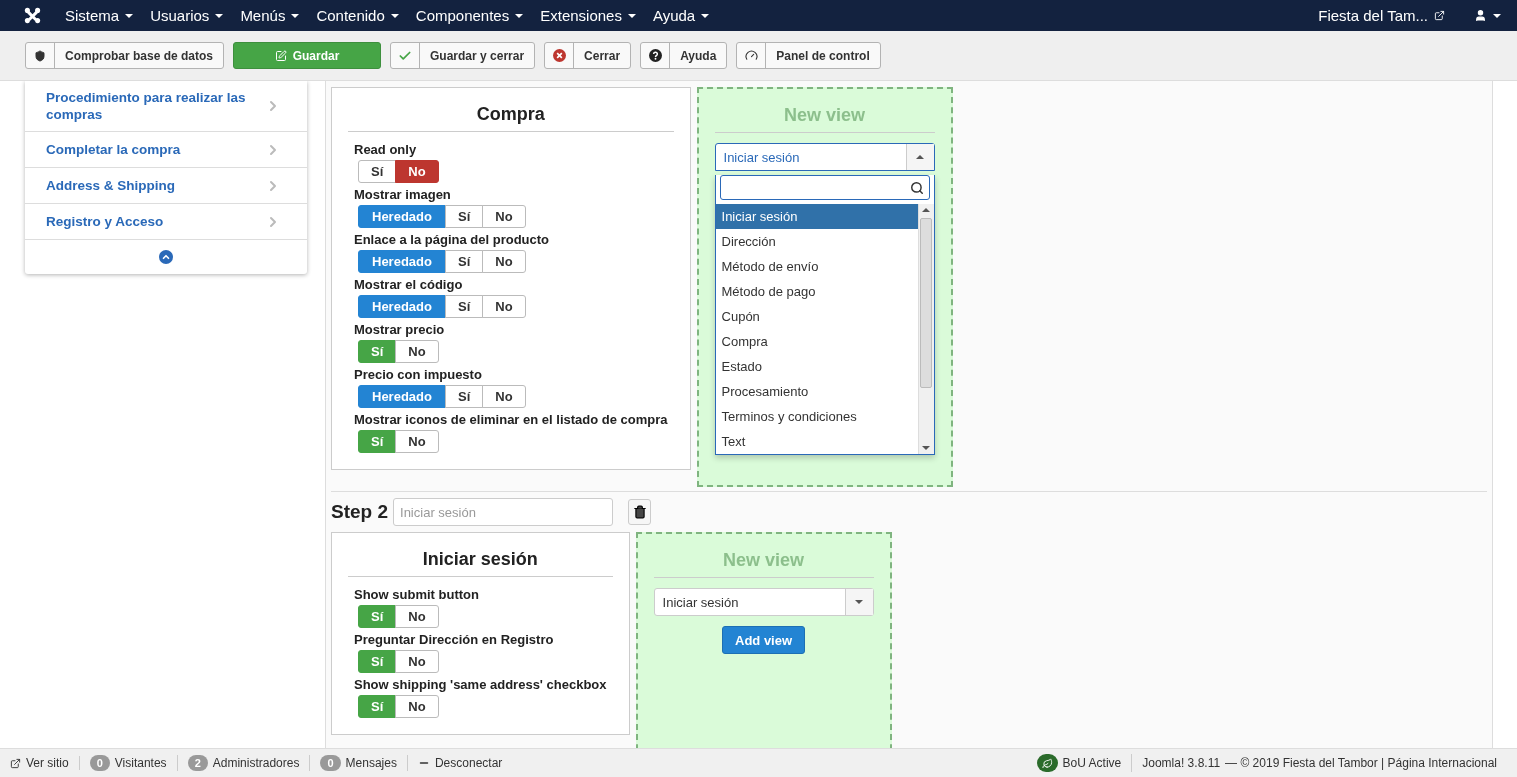 The image size is (1517, 777). Describe the element at coordinates (32, 15) in the screenshot. I see `joomla-logo` at that location.